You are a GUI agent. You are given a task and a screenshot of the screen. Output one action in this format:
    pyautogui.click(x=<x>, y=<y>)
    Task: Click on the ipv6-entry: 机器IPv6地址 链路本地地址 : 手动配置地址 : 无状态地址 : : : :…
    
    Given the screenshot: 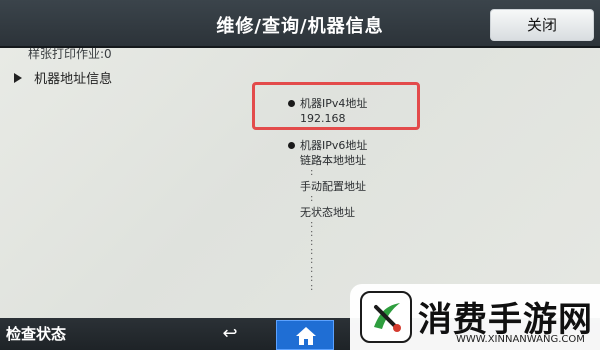 What is the action you would take?
    pyautogui.click(x=388, y=215)
    